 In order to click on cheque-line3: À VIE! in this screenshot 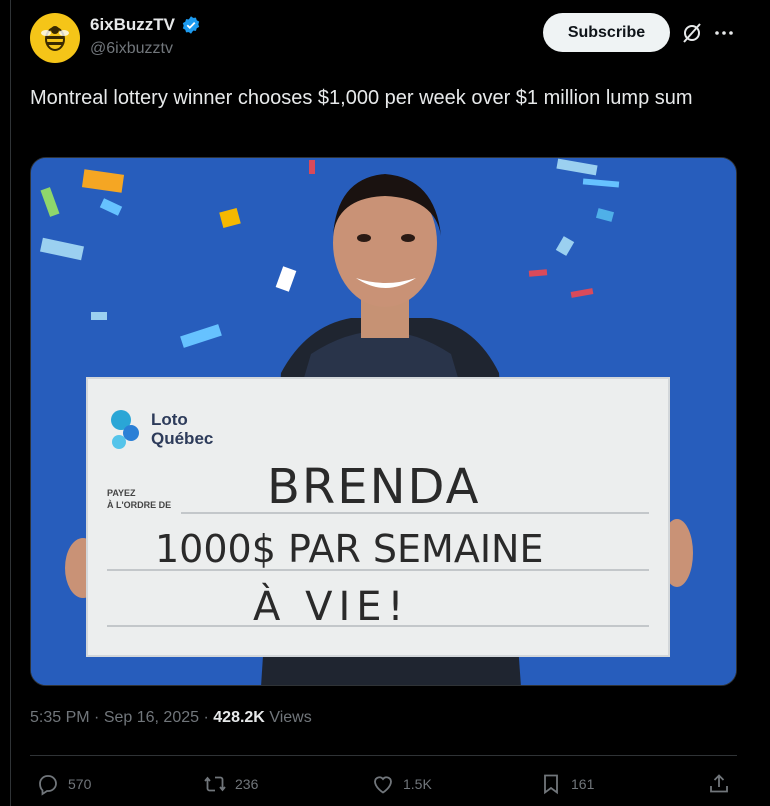, I will do `click(331, 606)`.